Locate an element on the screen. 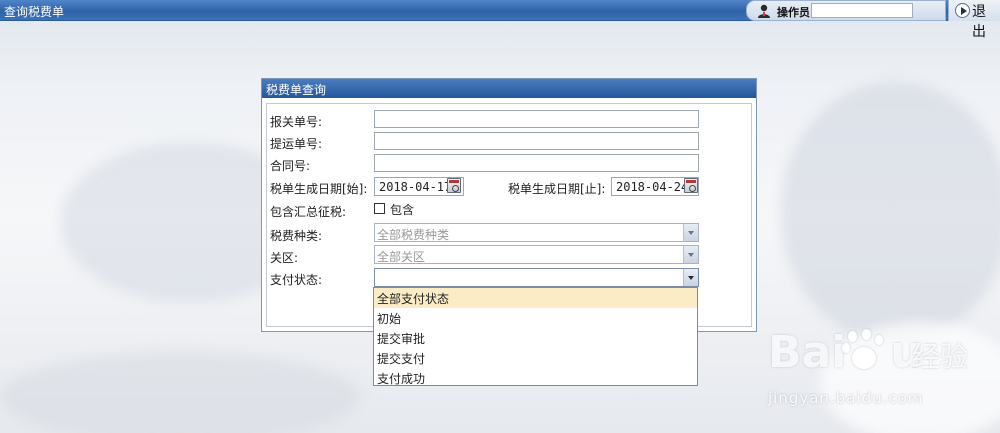 This screenshot has height=433, width=1000. exit-label: 退出 is located at coordinates (979, 22).